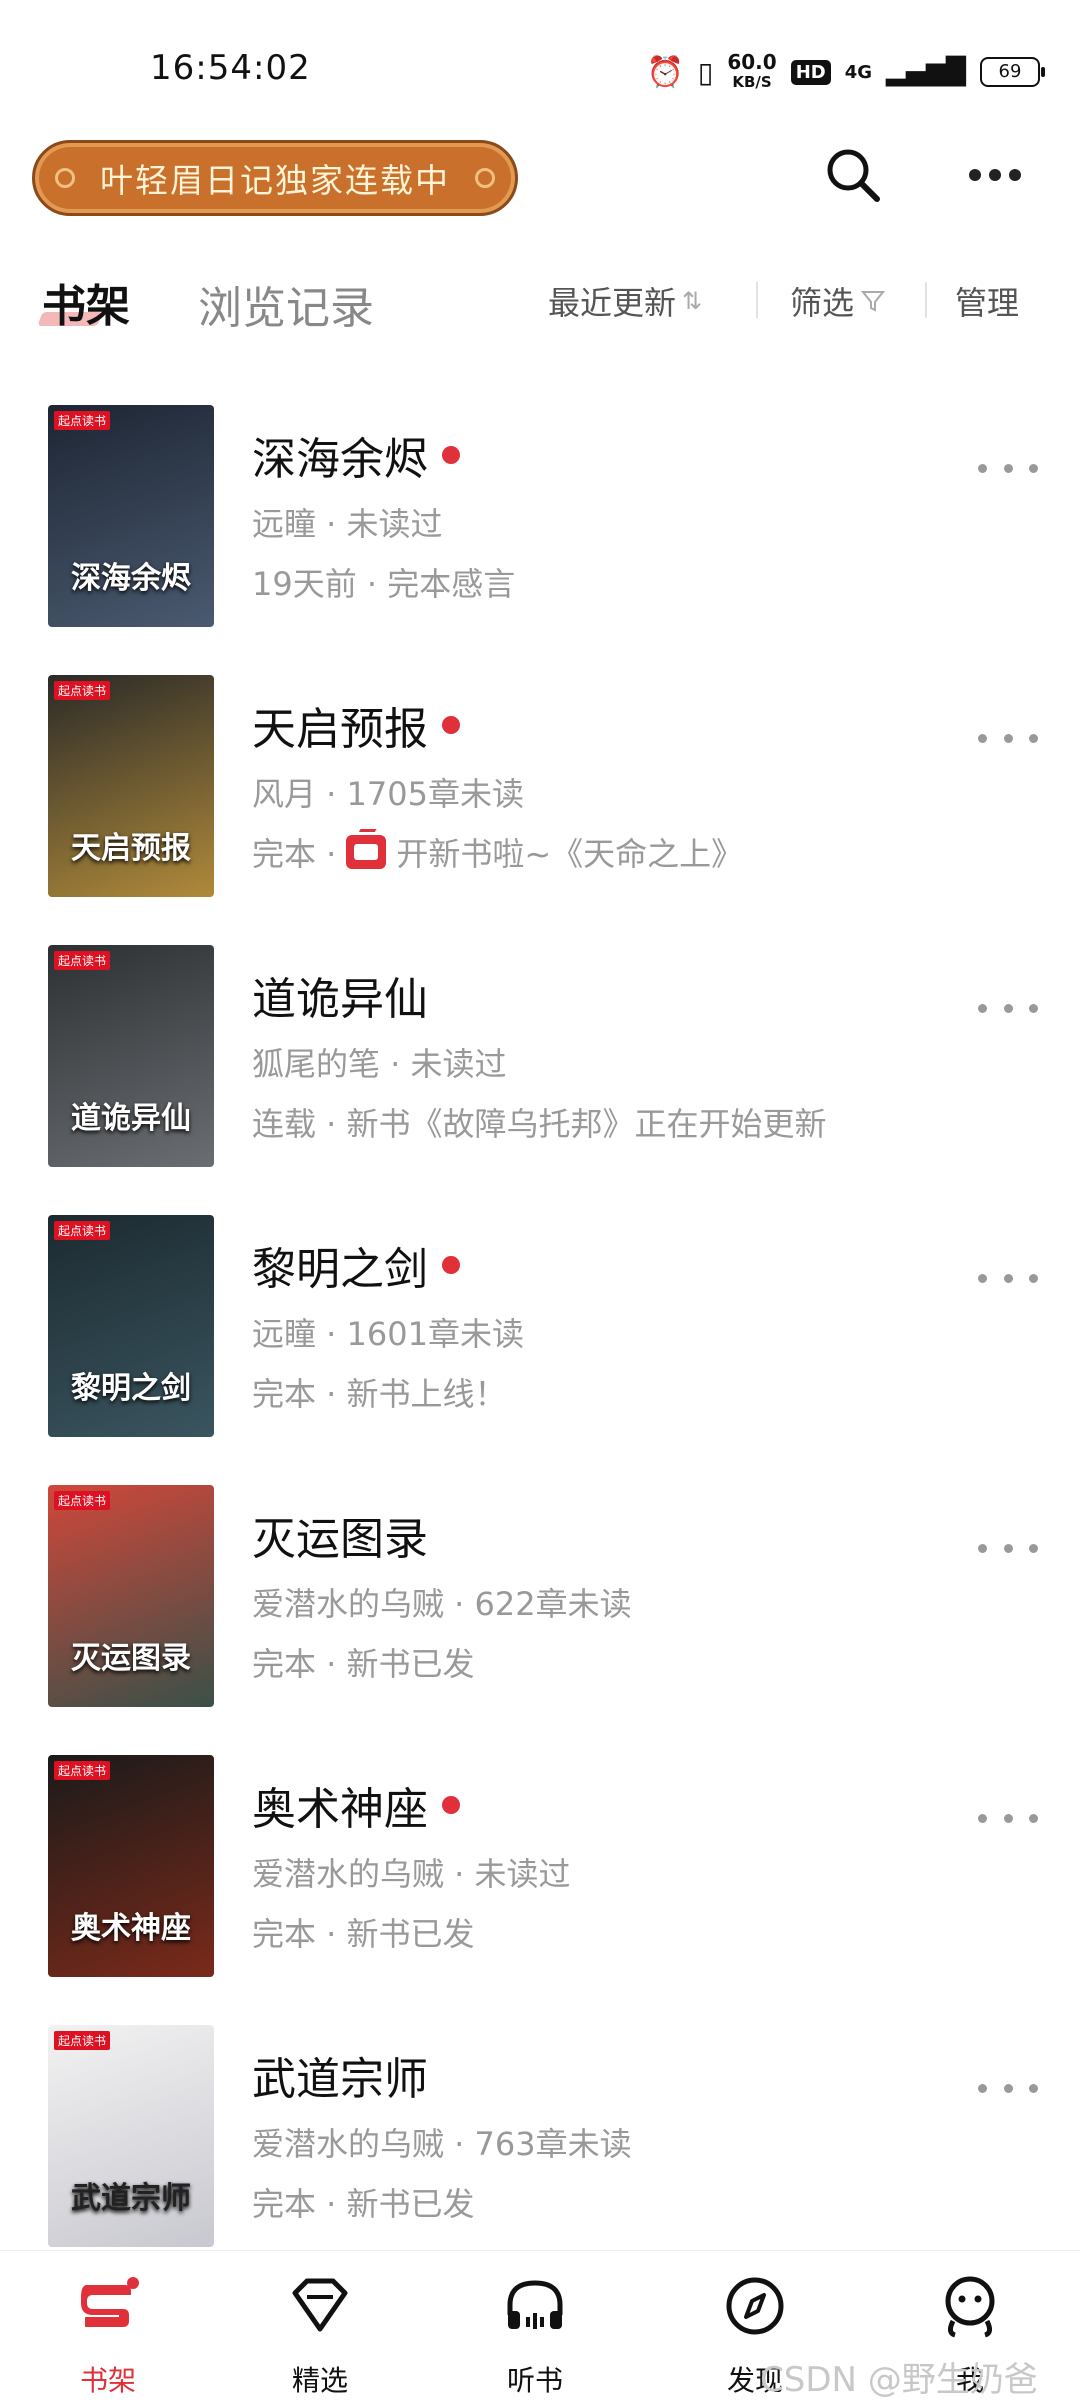 This screenshot has height=2401, width=1080. I want to click on watermark: CSDN @野生奶爸, so click(899, 2380).